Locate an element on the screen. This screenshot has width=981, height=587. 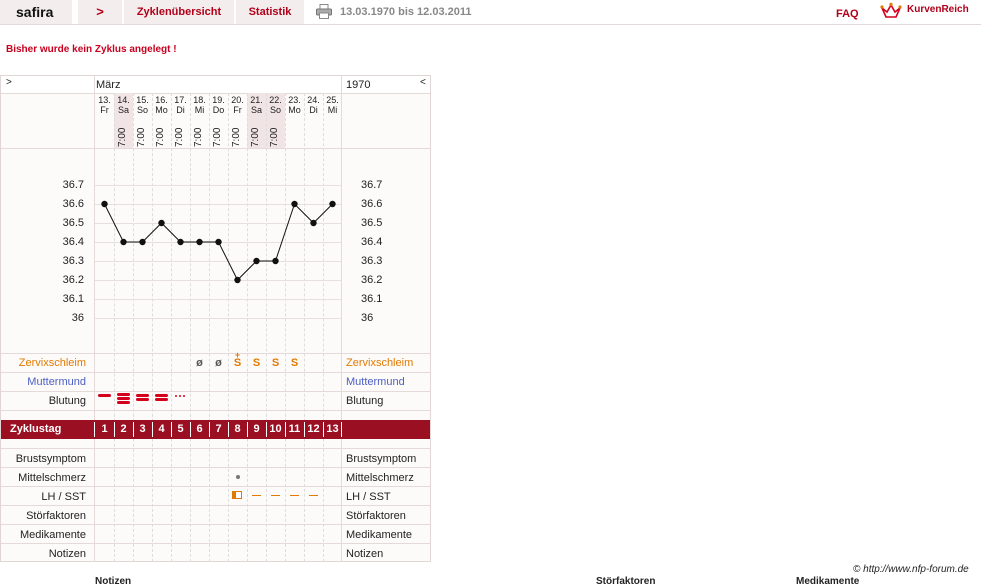
cycle-day-number: 5 is located at coordinates (180, 429).